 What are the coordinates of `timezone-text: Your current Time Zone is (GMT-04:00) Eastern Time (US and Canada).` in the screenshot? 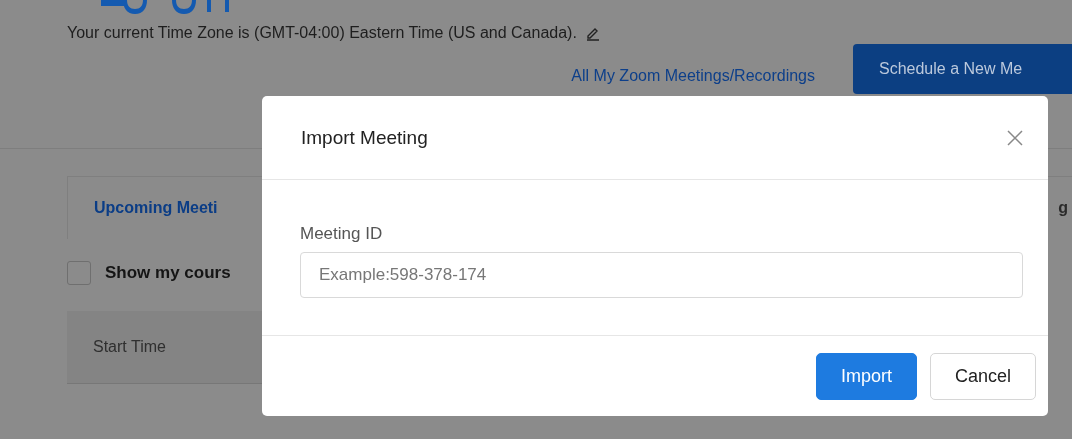 It's located at (322, 33).